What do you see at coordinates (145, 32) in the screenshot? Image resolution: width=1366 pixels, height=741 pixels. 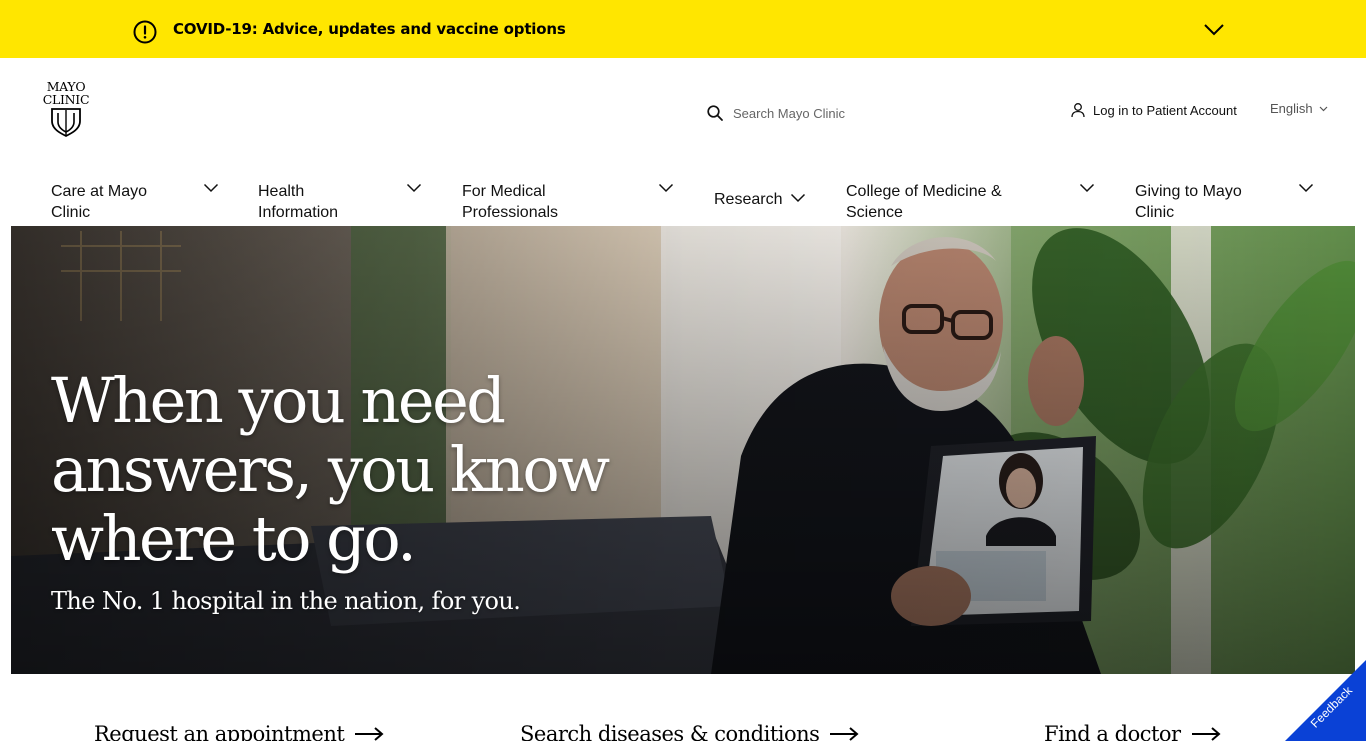 I see `alert-circle-icon` at bounding box center [145, 32].